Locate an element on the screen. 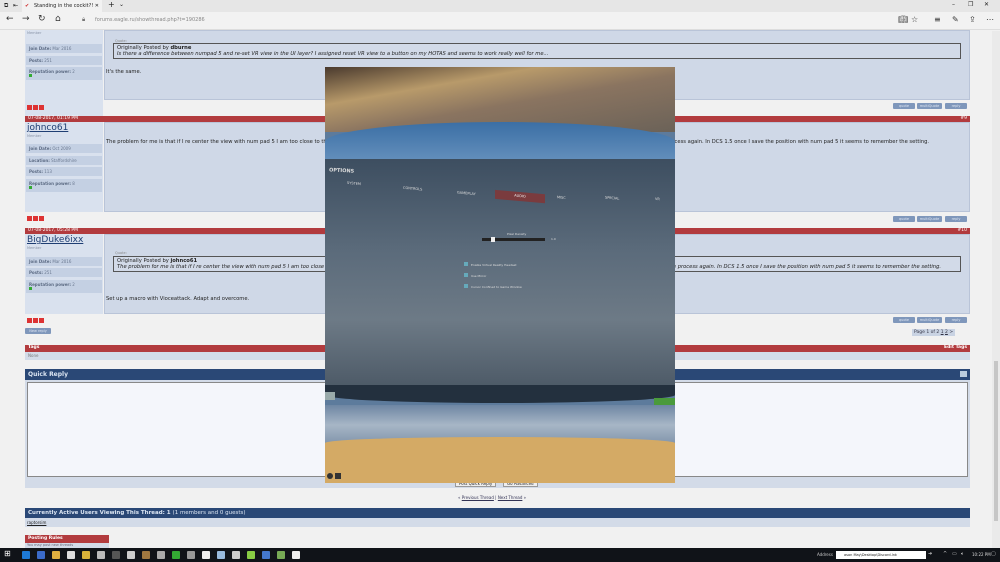 This screenshot has height=562, width=1000. tab-misc: MISC is located at coordinates (561, 197).